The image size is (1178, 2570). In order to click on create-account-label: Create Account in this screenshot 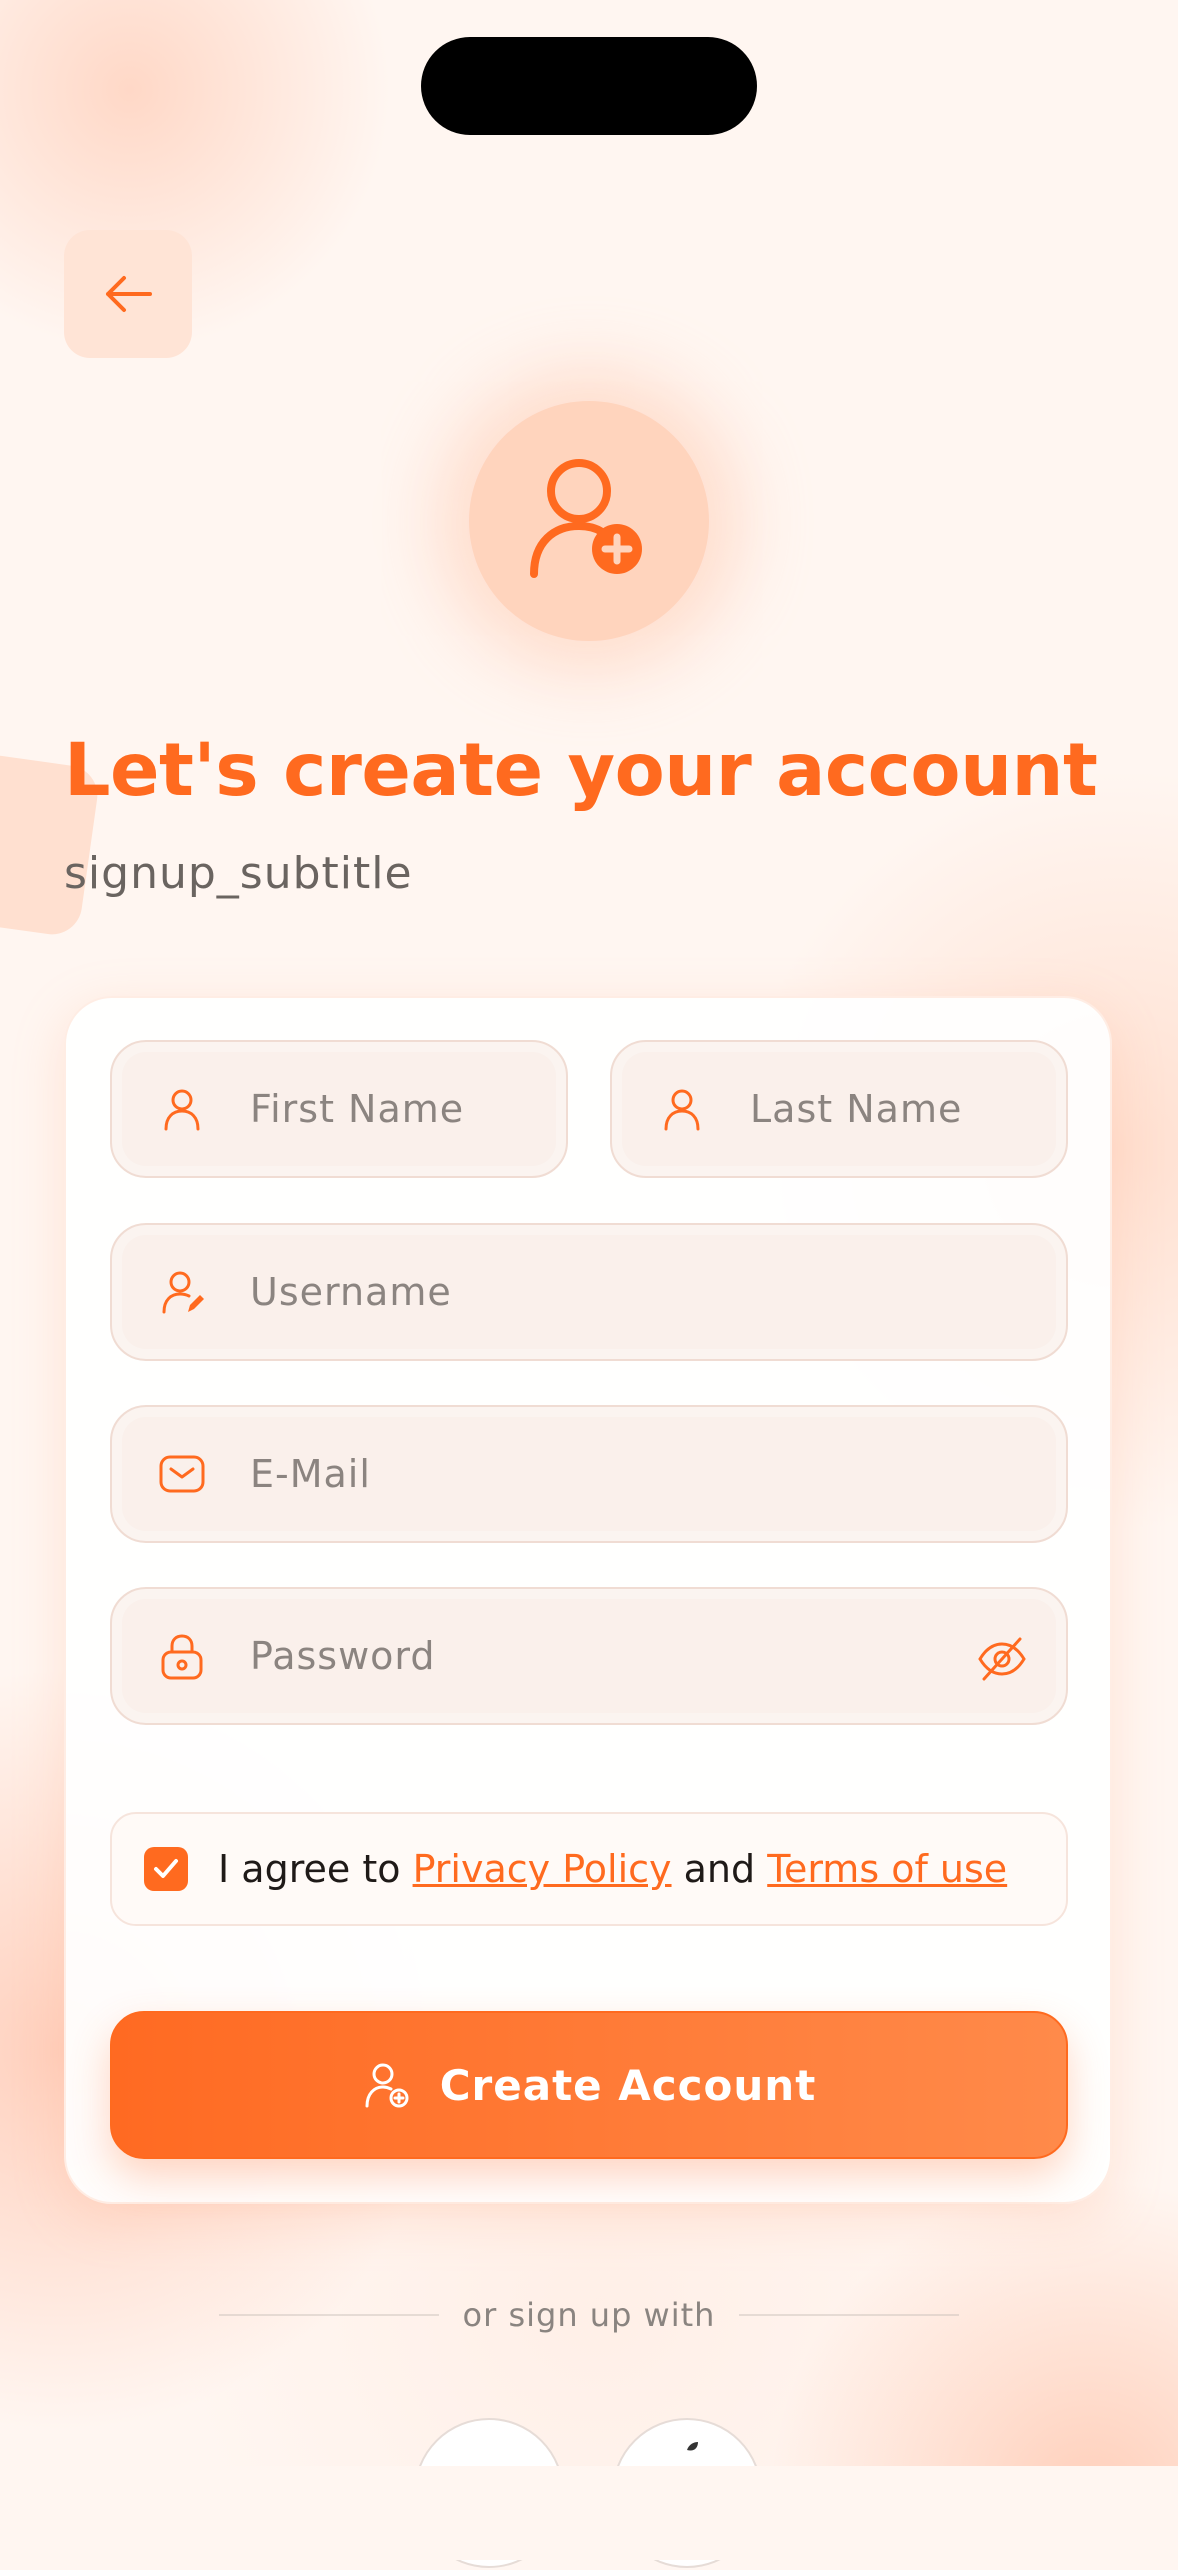, I will do `click(628, 2085)`.